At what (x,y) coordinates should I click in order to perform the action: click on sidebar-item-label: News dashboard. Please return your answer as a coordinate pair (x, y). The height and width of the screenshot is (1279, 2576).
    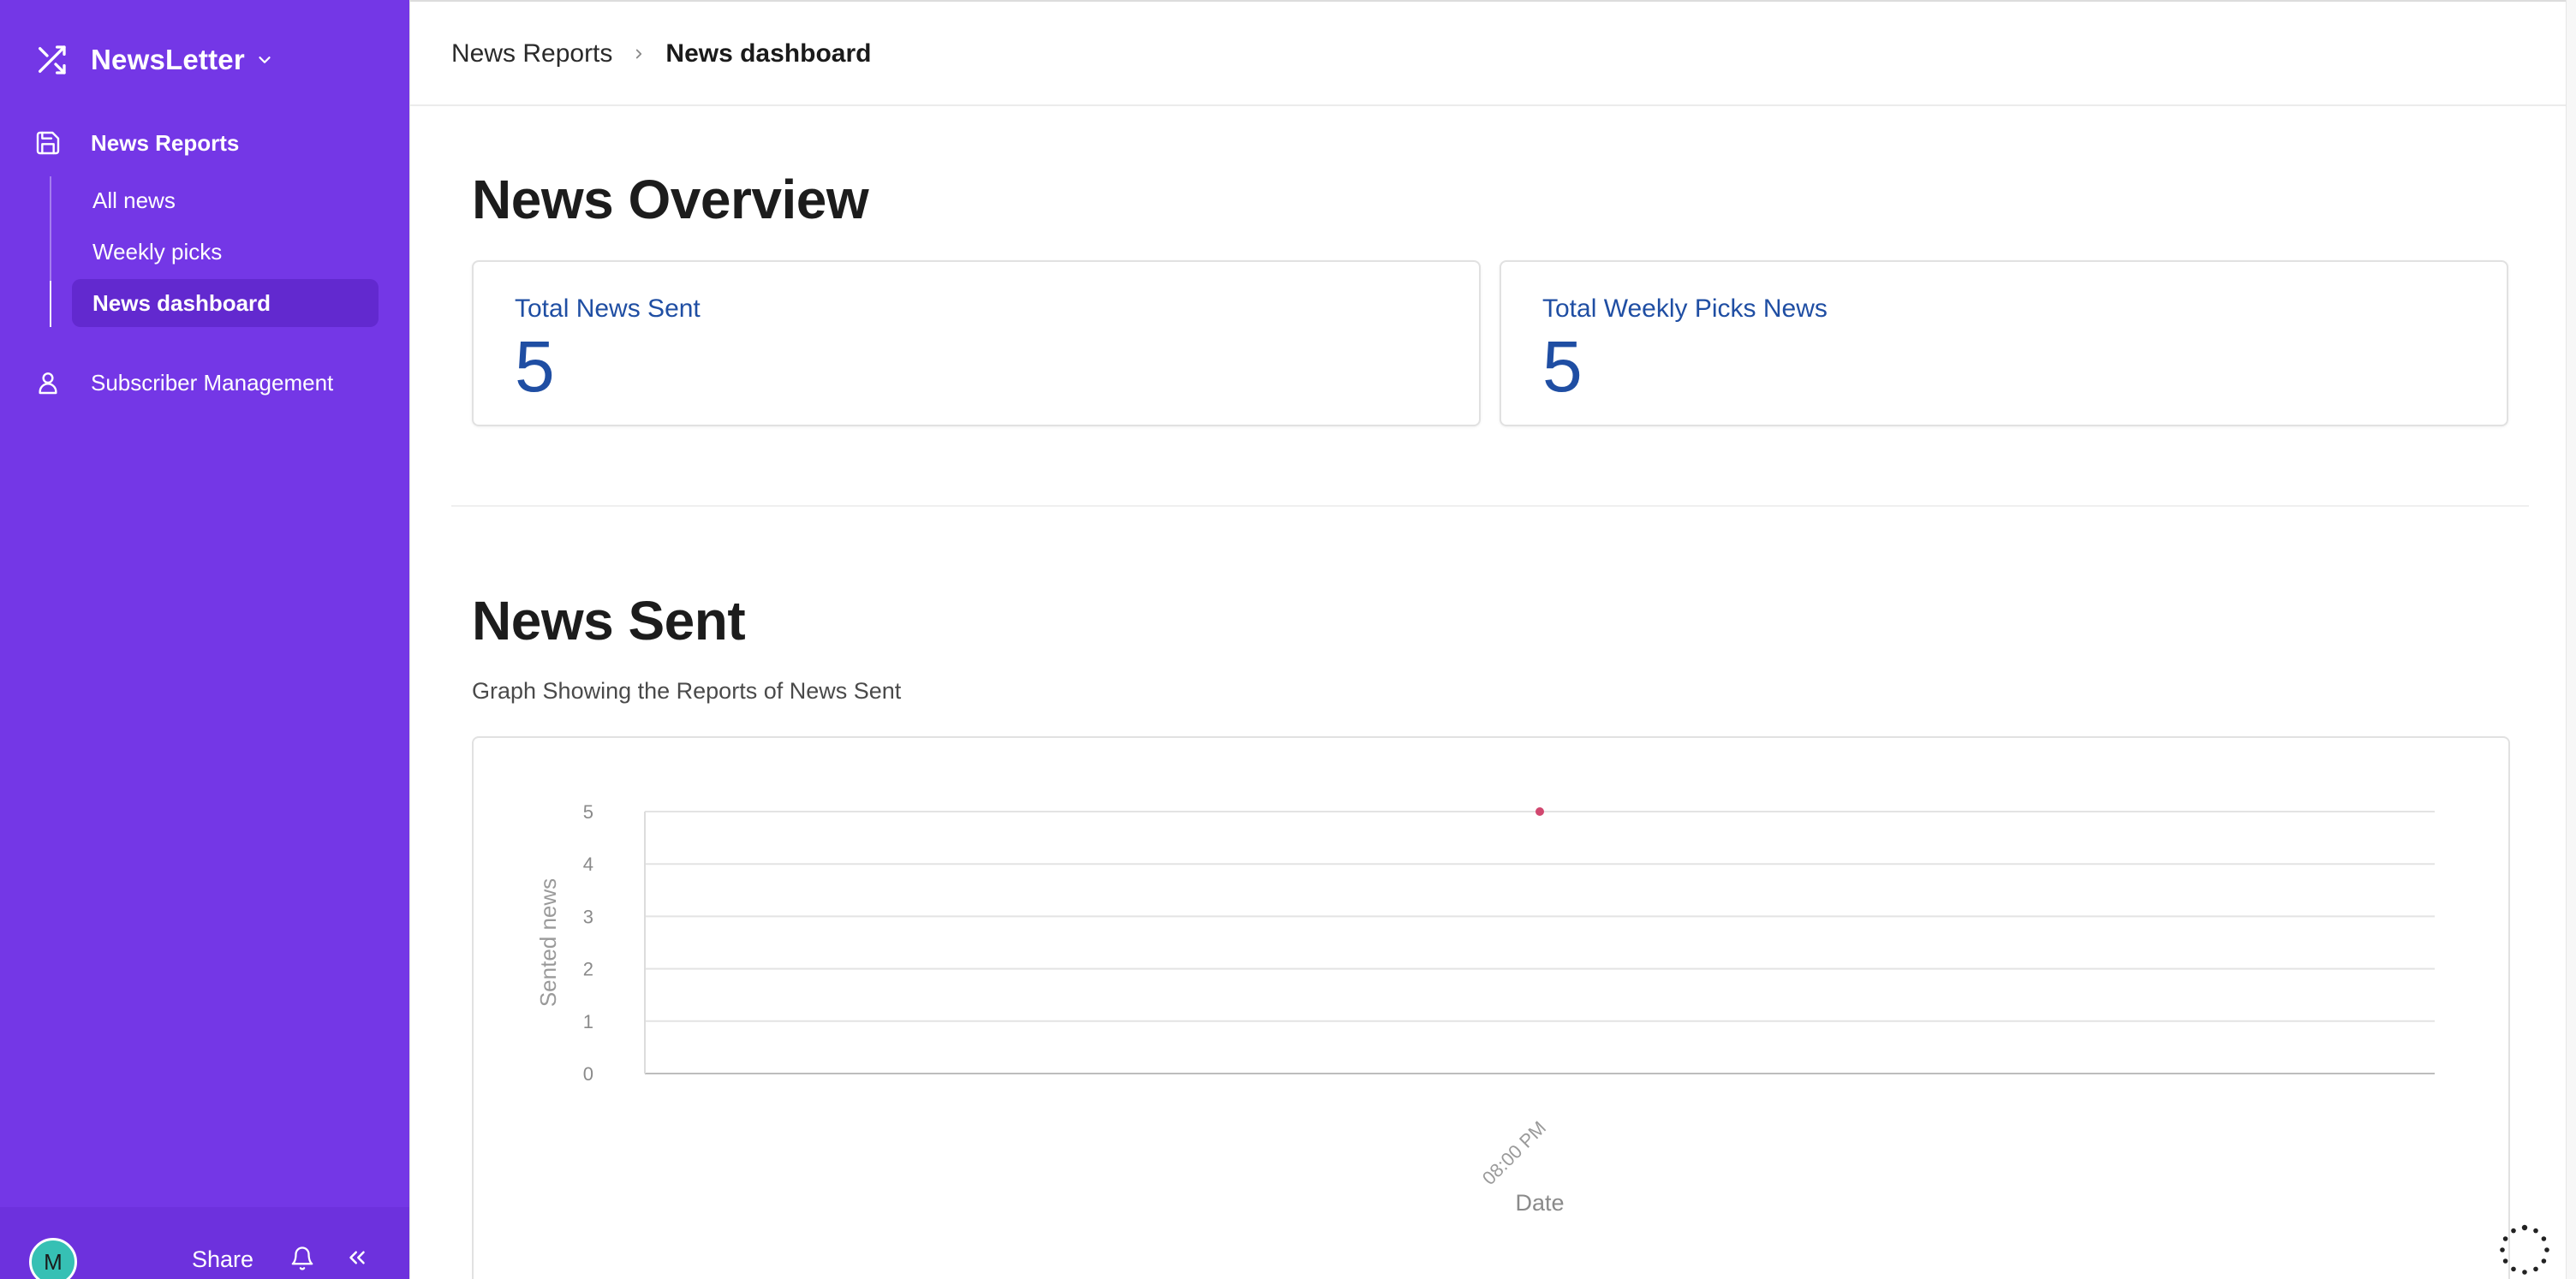
    Looking at the image, I should click on (181, 302).